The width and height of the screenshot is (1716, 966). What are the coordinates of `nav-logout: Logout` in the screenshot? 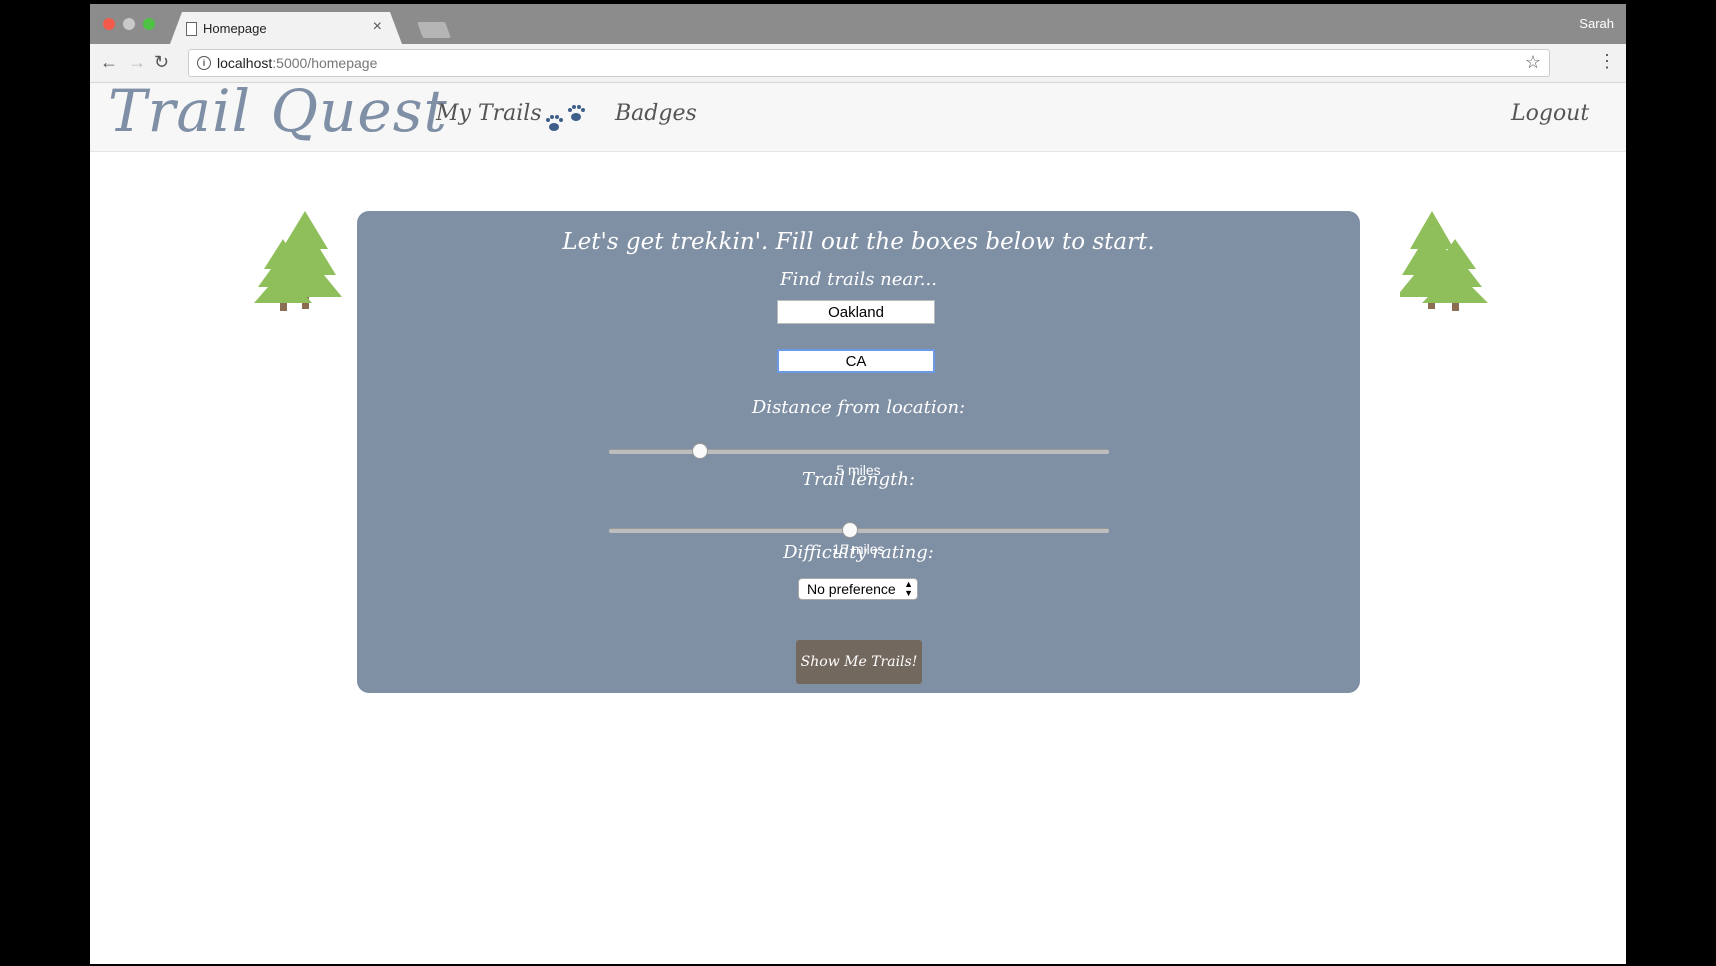 It's located at (1550, 113).